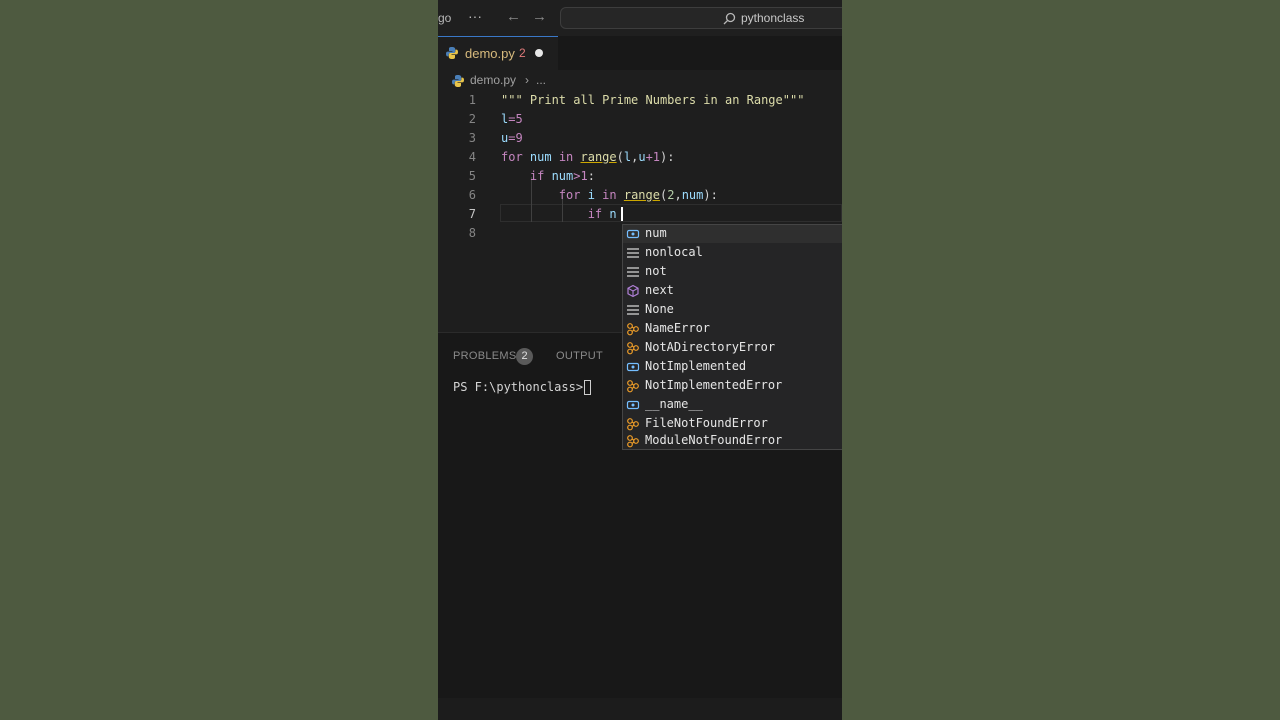  What do you see at coordinates (475, 16) in the screenshot?
I see `more-actions-icon: ···` at bounding box center [475, 16].